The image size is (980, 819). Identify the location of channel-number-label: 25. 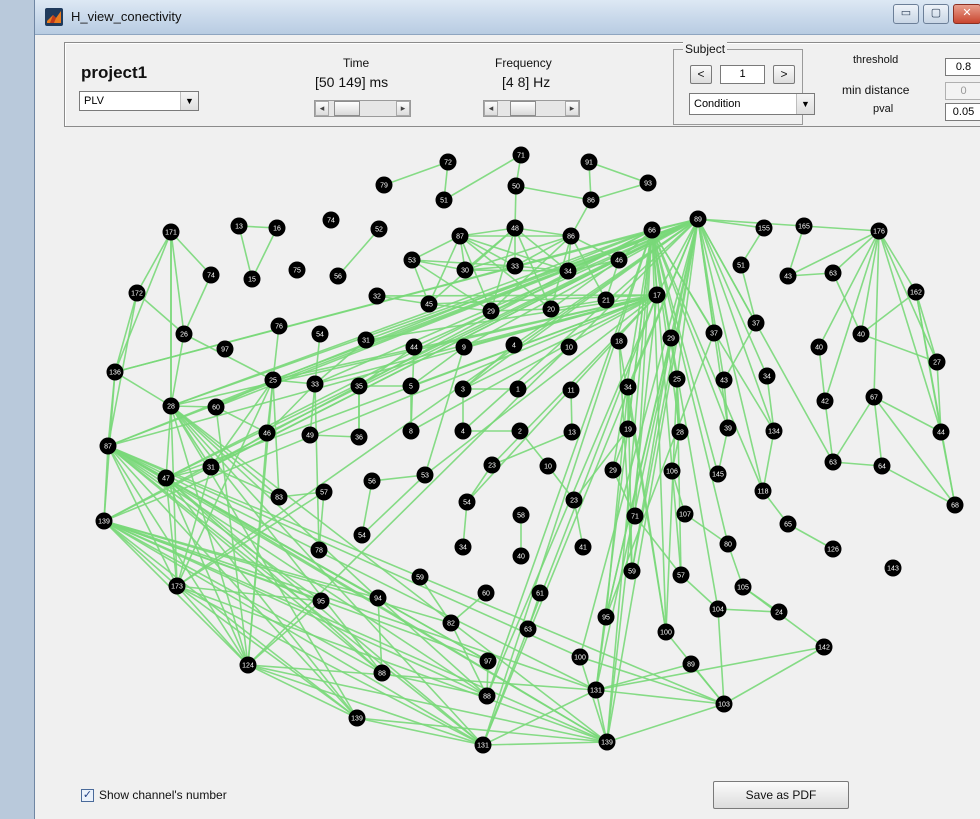
(273, 381).